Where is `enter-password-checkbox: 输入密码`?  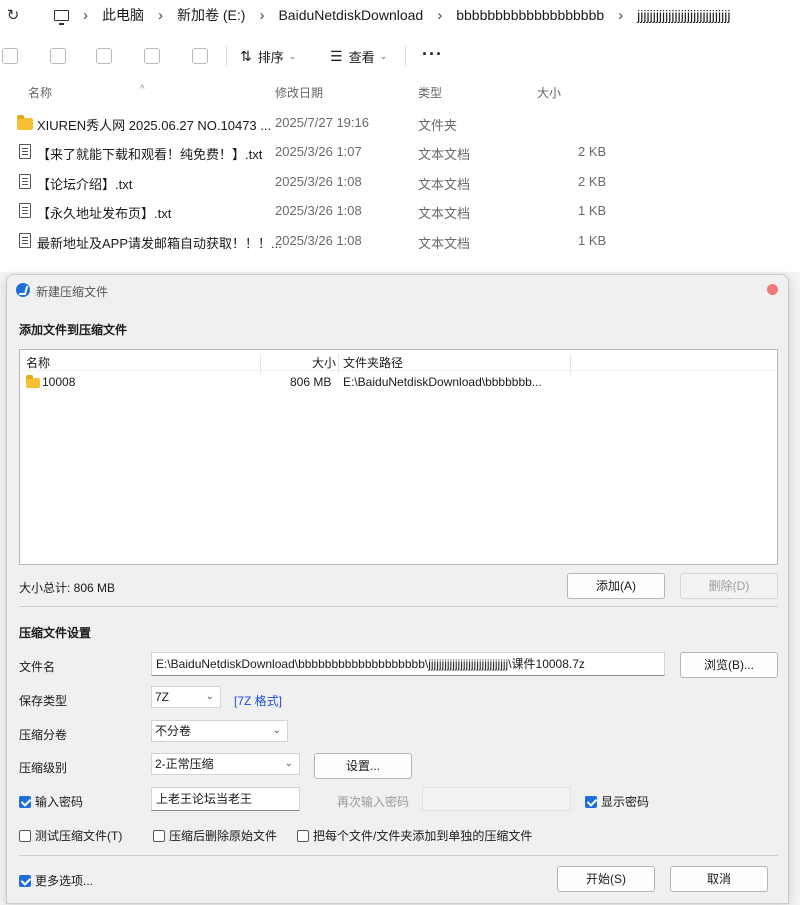
enter-password-checkbox: 输入密码 is located at coordinates (51, 801).